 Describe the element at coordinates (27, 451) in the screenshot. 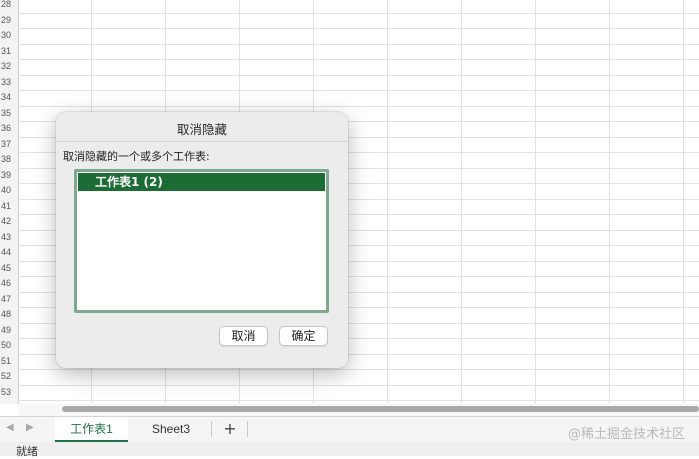

I see `status-text: 就绪` at that location.